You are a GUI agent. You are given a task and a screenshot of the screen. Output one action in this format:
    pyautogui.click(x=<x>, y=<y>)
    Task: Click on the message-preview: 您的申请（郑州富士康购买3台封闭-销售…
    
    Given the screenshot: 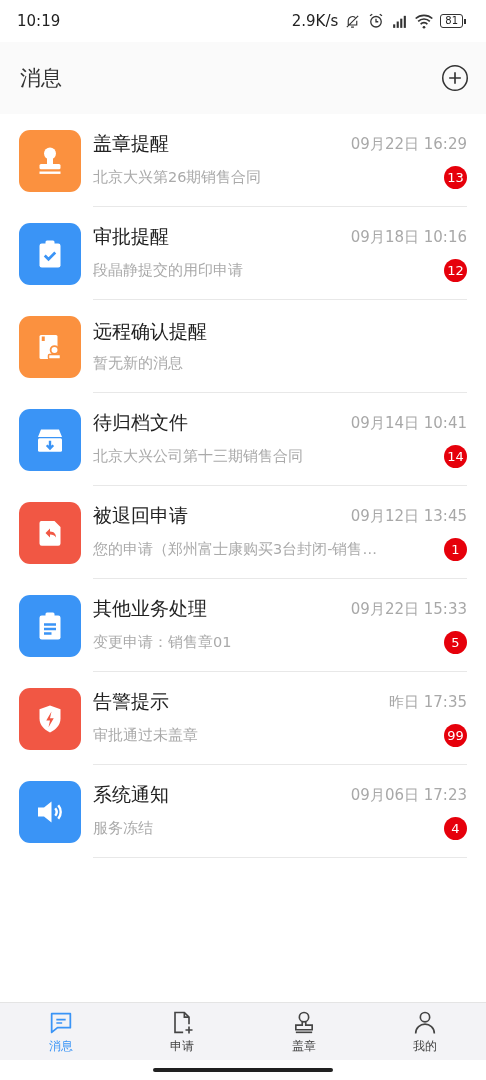 What is the action you would take?
    pyautogui.click(x=235, y=549)
    